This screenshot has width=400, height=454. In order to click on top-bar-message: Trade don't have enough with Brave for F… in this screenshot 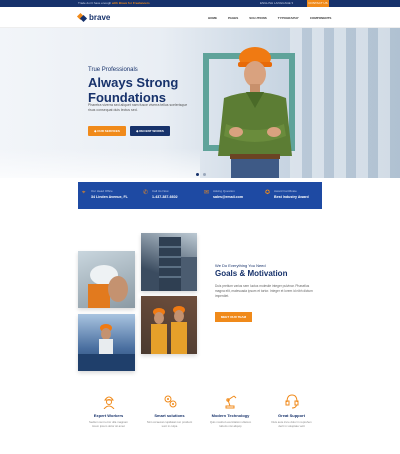, I will do `click(114, 3)`.